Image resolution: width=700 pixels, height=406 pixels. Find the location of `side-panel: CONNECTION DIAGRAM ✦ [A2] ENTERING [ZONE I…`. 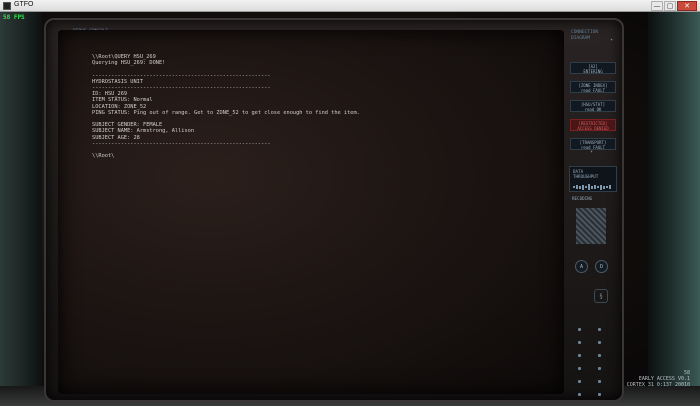

side-panel: CONNECTION DIAGRAM ✦ [A2] ENTERING [ZONE I… is located at coordinates (593, 213).